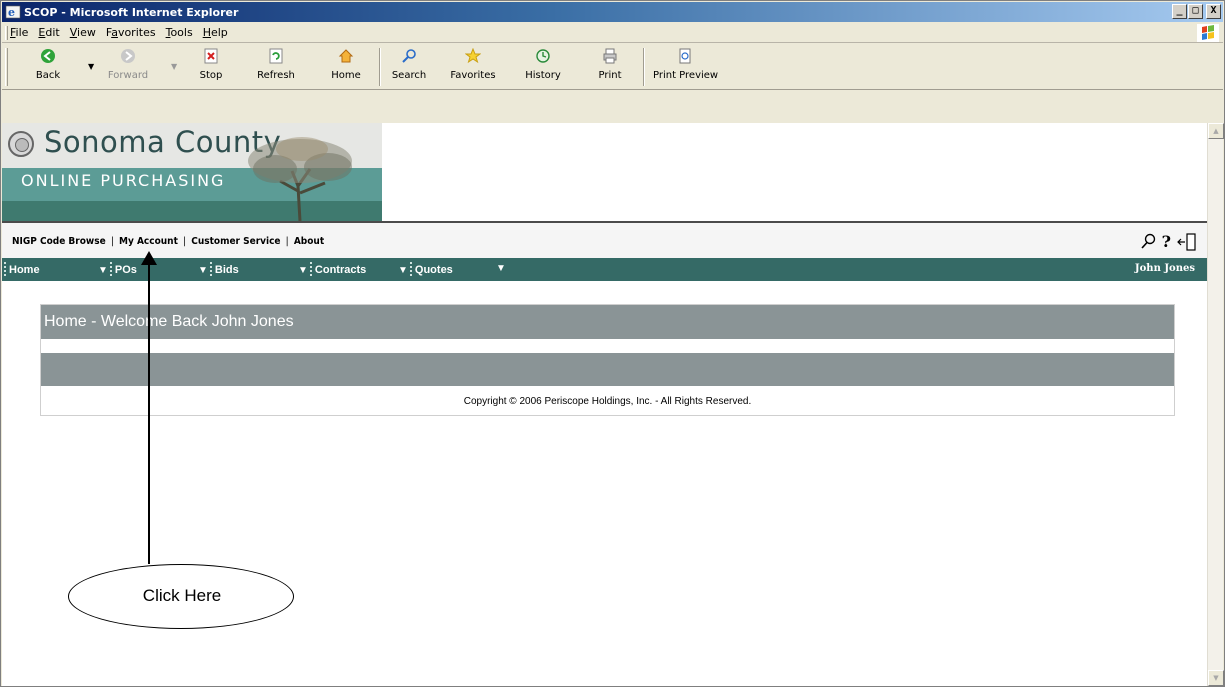 The width and height of the screenshot is (1225, 687). Describe the element at coordinates (123, 180) in the screenshot. I see `online-purchasing-label: ONLINE PURCHASING` at that location.